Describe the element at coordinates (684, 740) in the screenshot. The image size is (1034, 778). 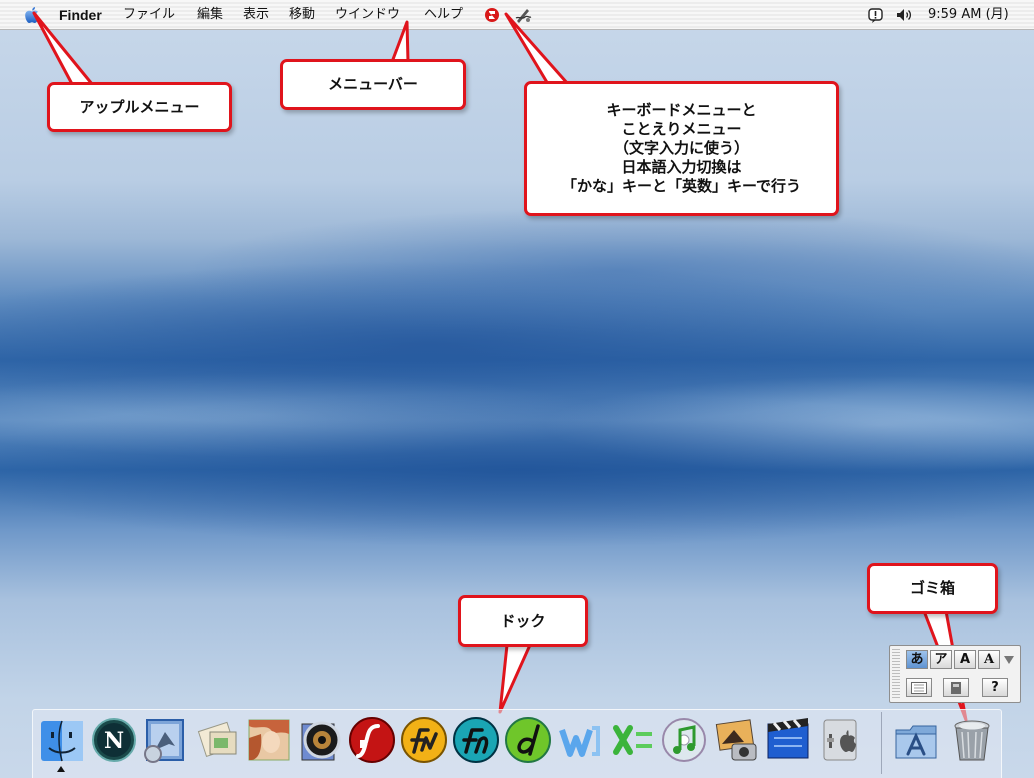
I see `itunes-icon` at that location.